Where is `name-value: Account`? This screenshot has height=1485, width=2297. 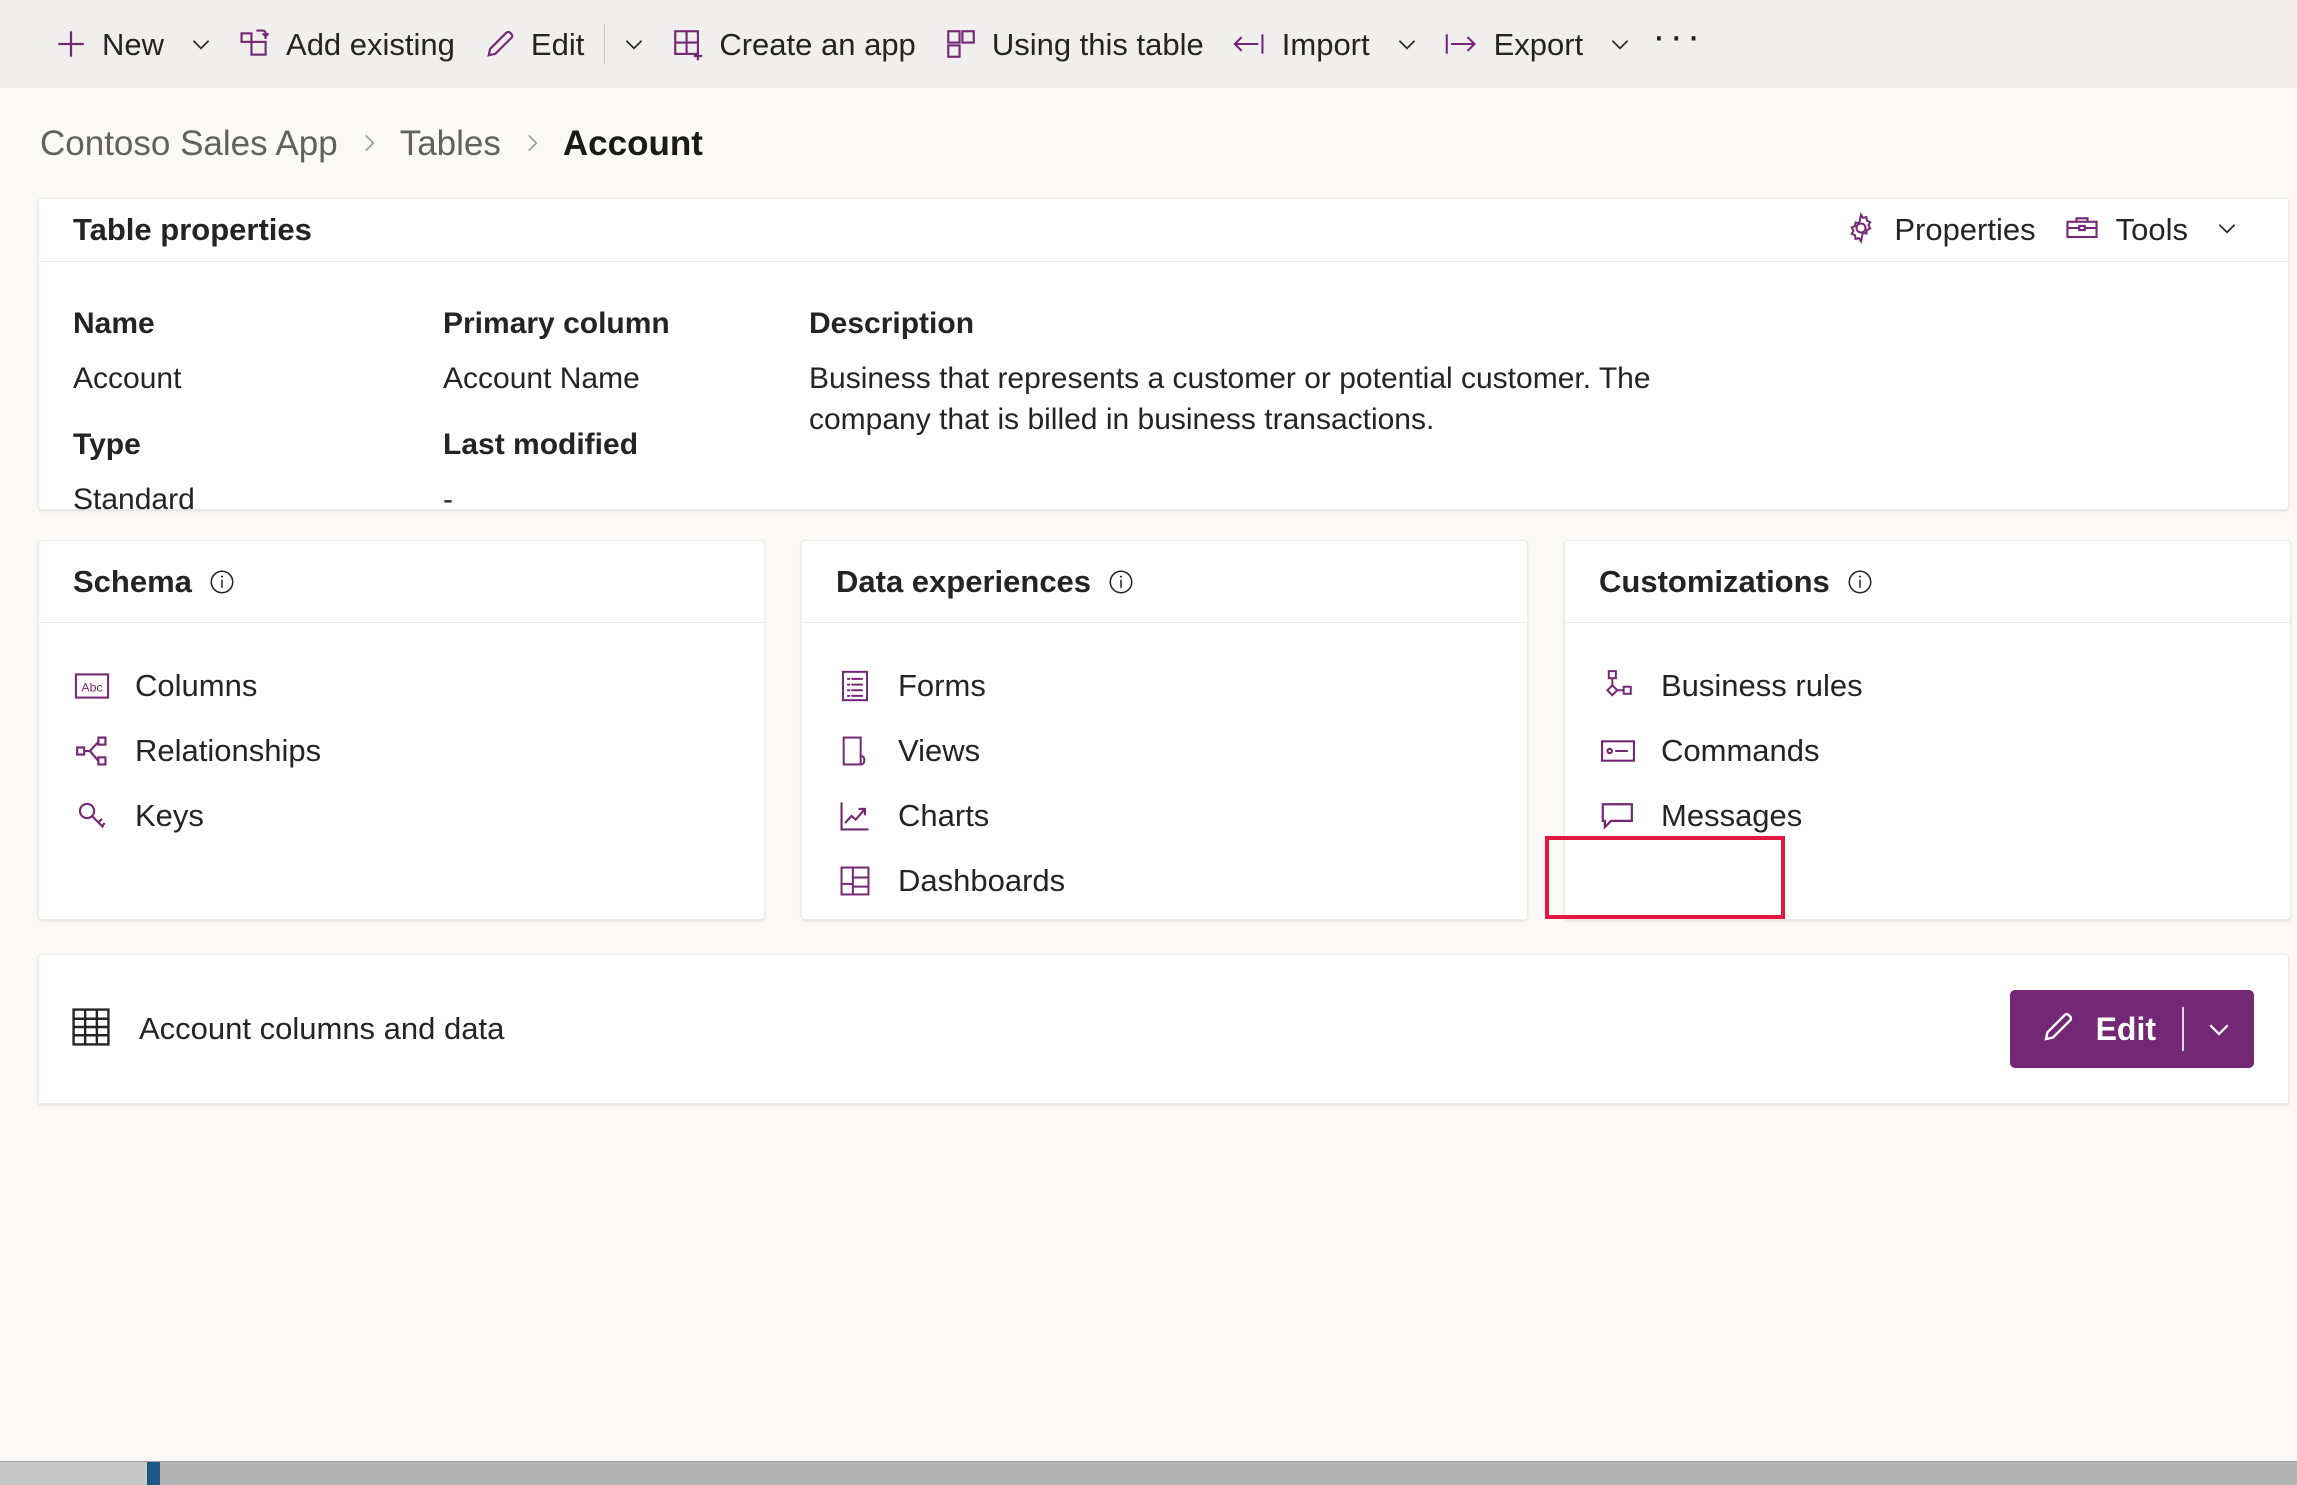
name-value: Account is located at coordinates (127, 378).